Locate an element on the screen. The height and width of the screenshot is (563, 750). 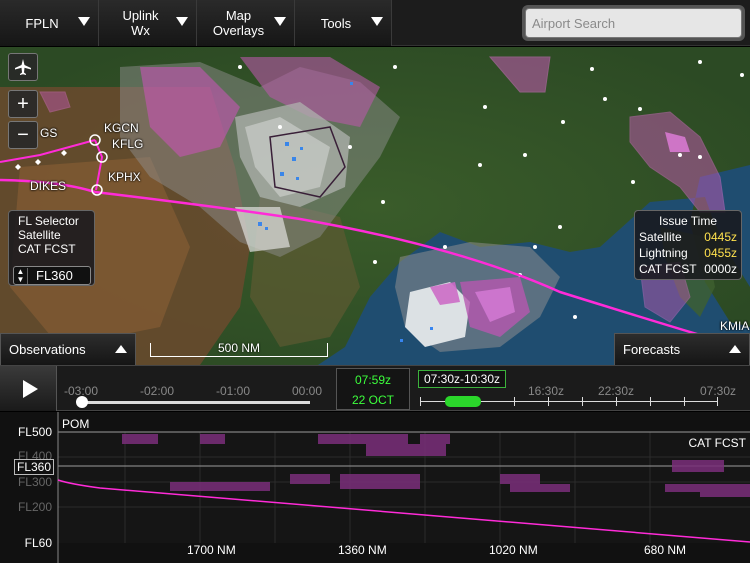
issue-row-label: Satellite is located at coordinates (660, 237).